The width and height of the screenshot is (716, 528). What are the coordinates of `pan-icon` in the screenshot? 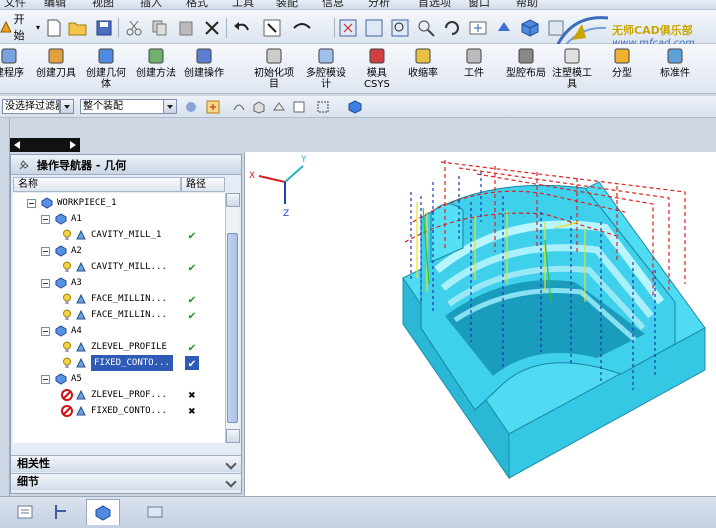 It's located at (478, 28).